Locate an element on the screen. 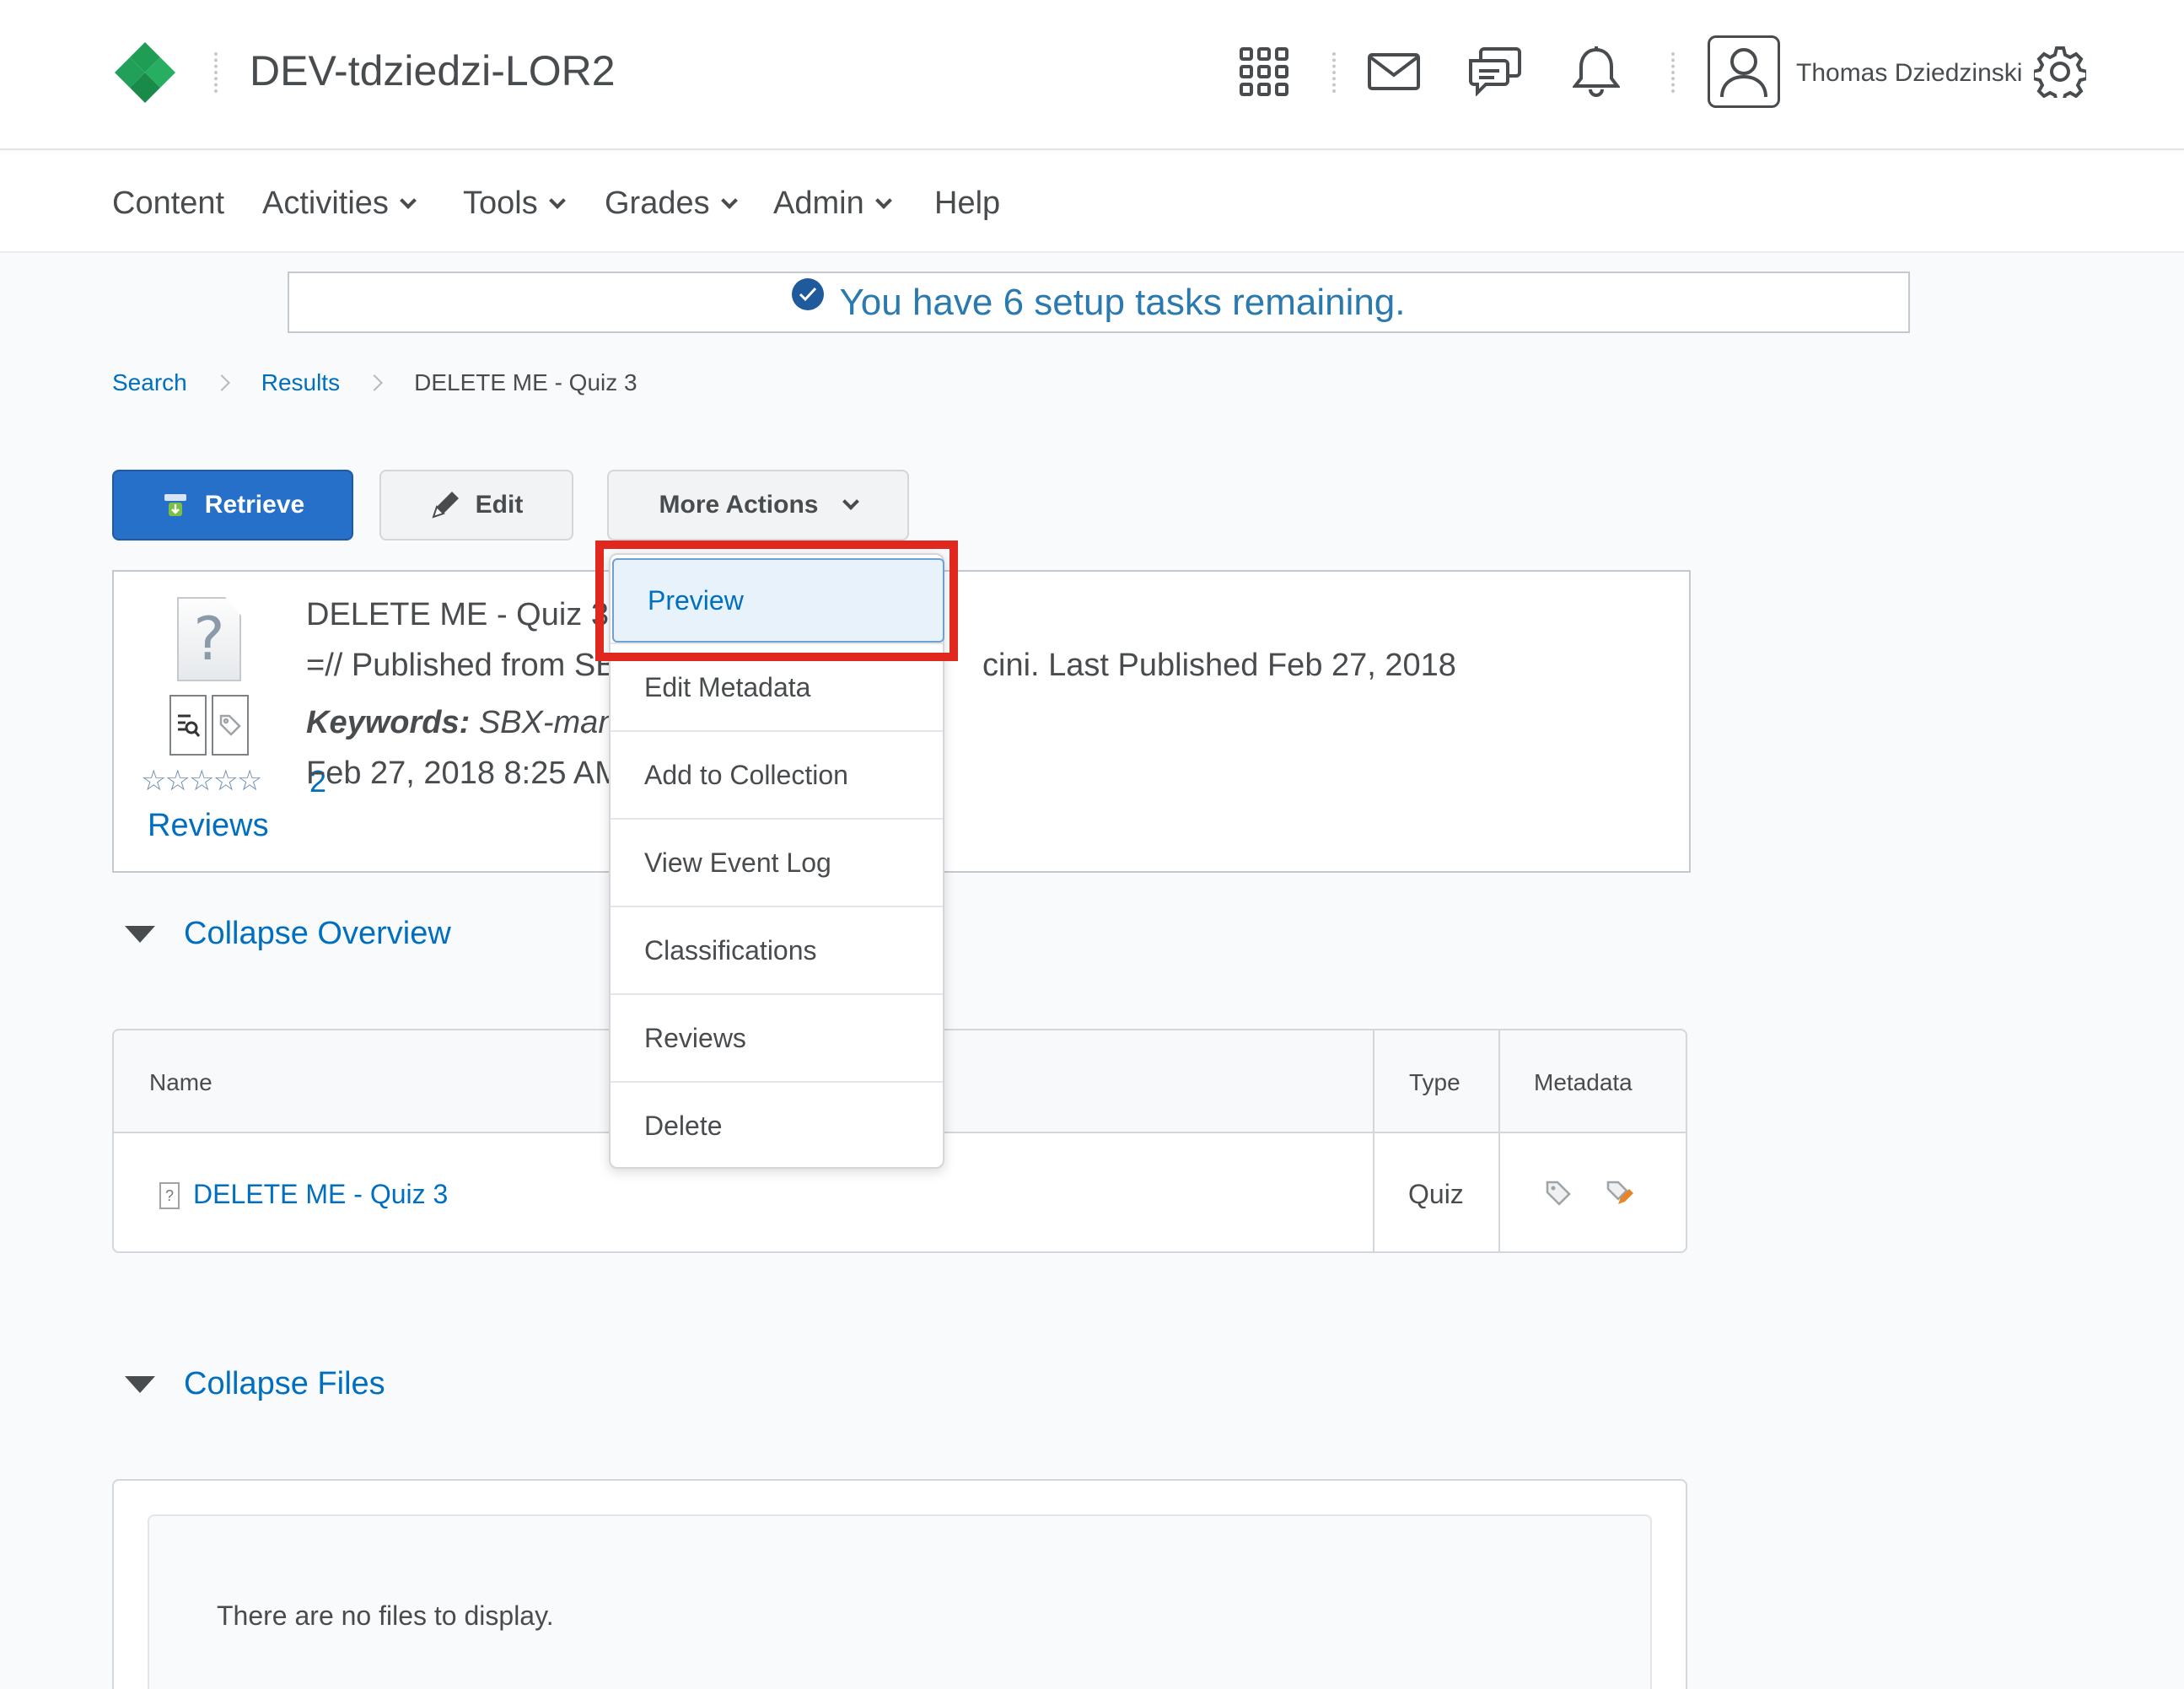 The height and width of the screenshot is (1689, 2184). collapse-overview-label: Collapse Overview is located at coordinates (318, 933).